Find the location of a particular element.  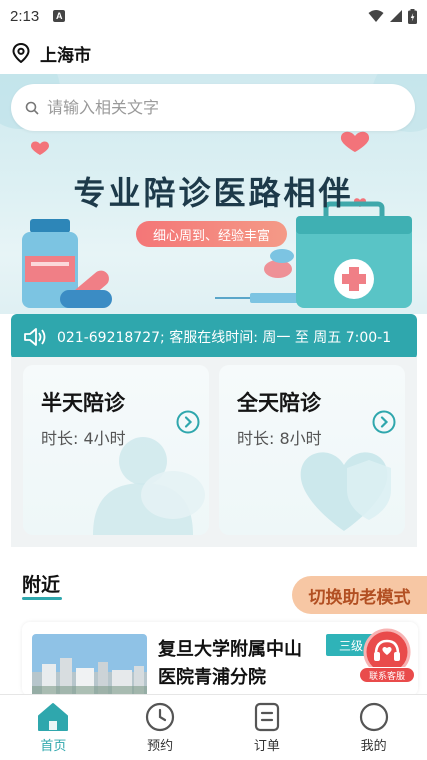

cellular-signal-icon is located at coordinates (396, 16).